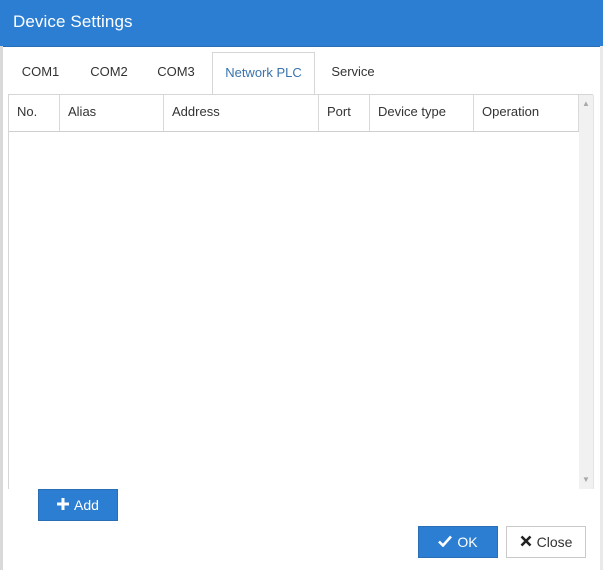  I want to click on table-vertical-scrollbar: ▲ ▼, so click(586, 292).